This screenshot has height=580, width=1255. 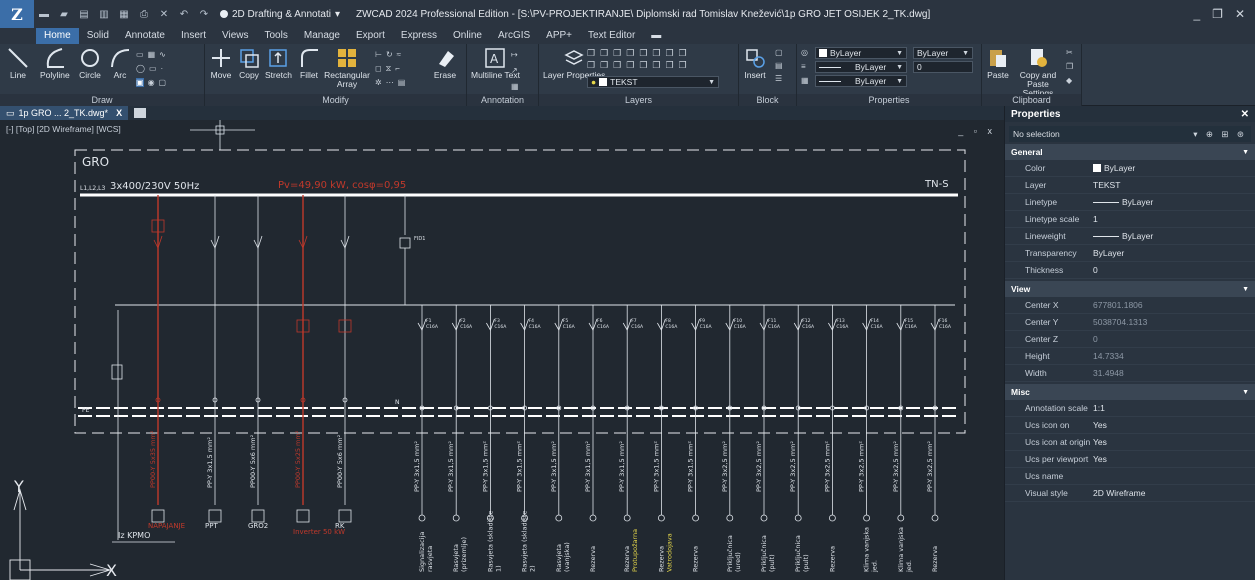 What do you see at coordinates (90, 63) in the screenshot?
I see `circle-button: Circle` at bounding box center [90, 63].